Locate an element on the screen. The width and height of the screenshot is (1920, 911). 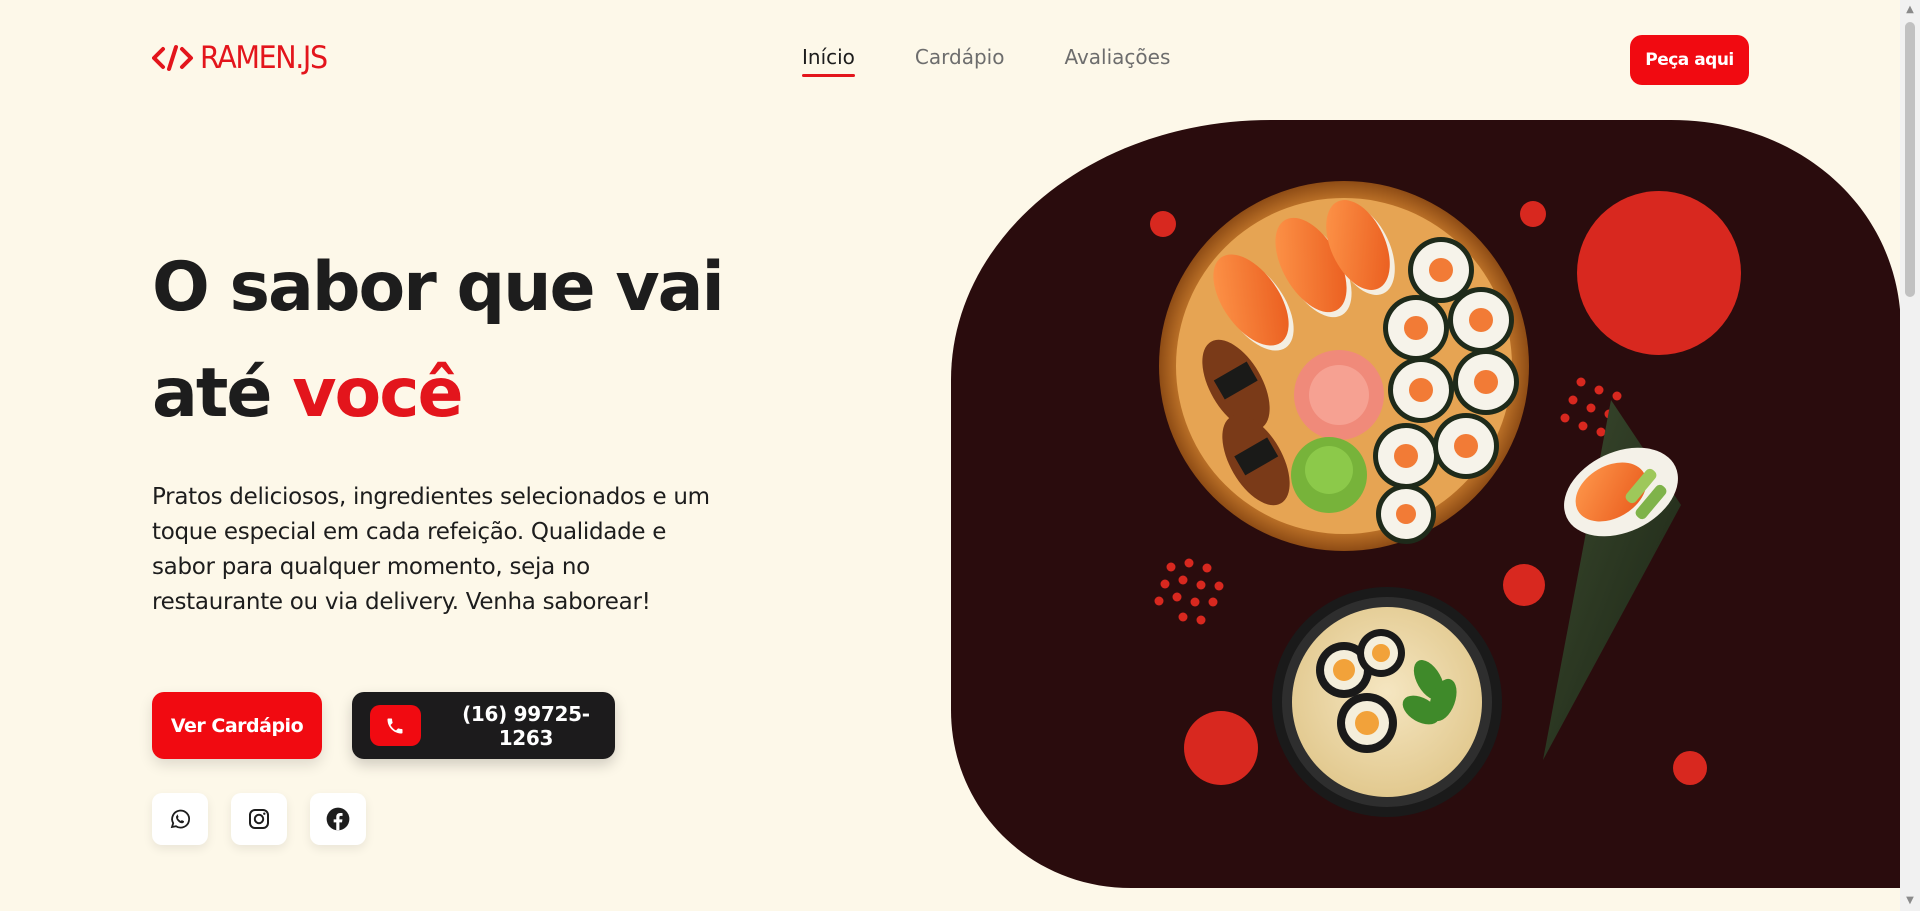
social-links is located at coordinates (259, 819).